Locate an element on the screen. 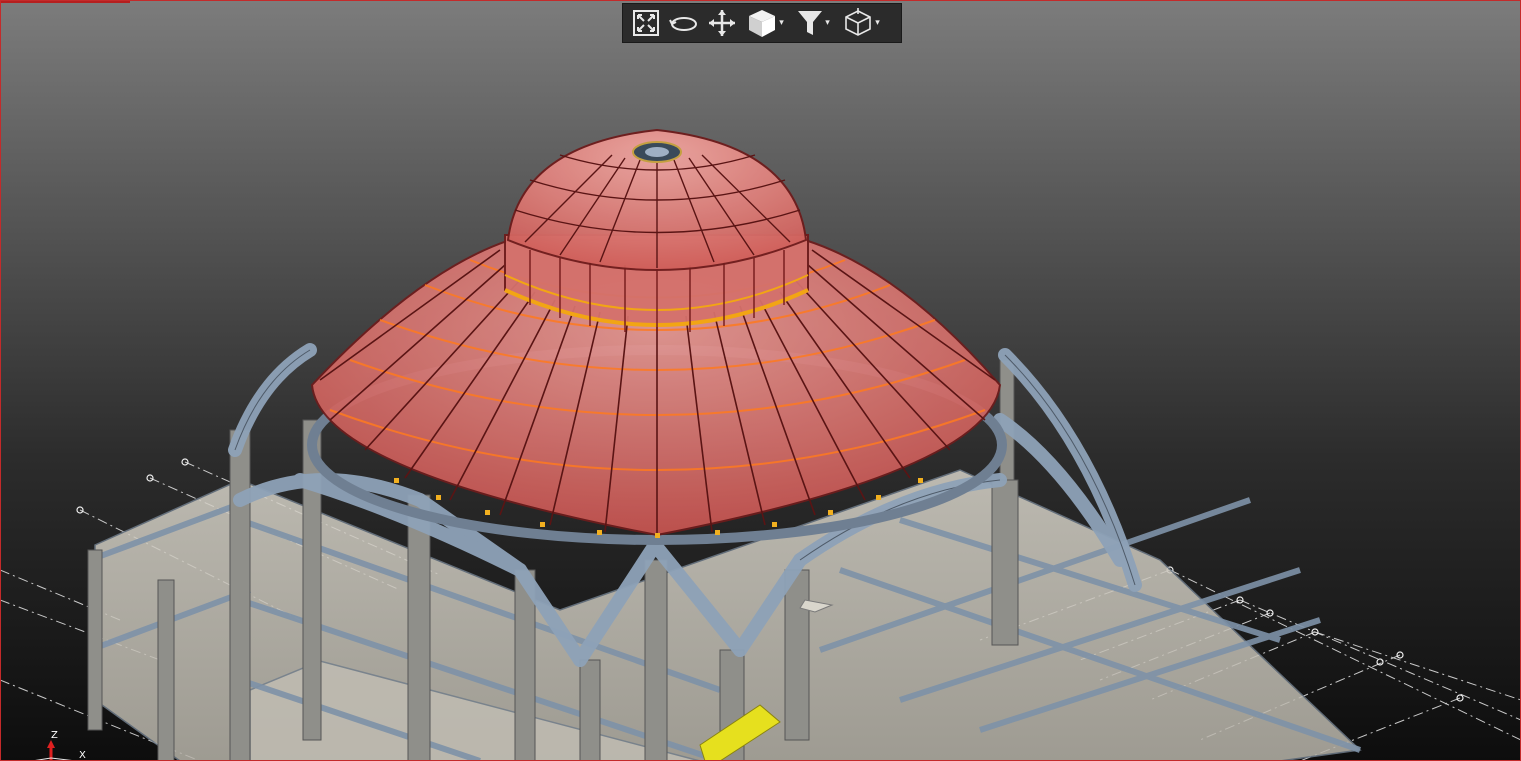 The width and height of the screenshot is (1521, 761). section-box-button: ▾ is located at coordinates (861, 23).